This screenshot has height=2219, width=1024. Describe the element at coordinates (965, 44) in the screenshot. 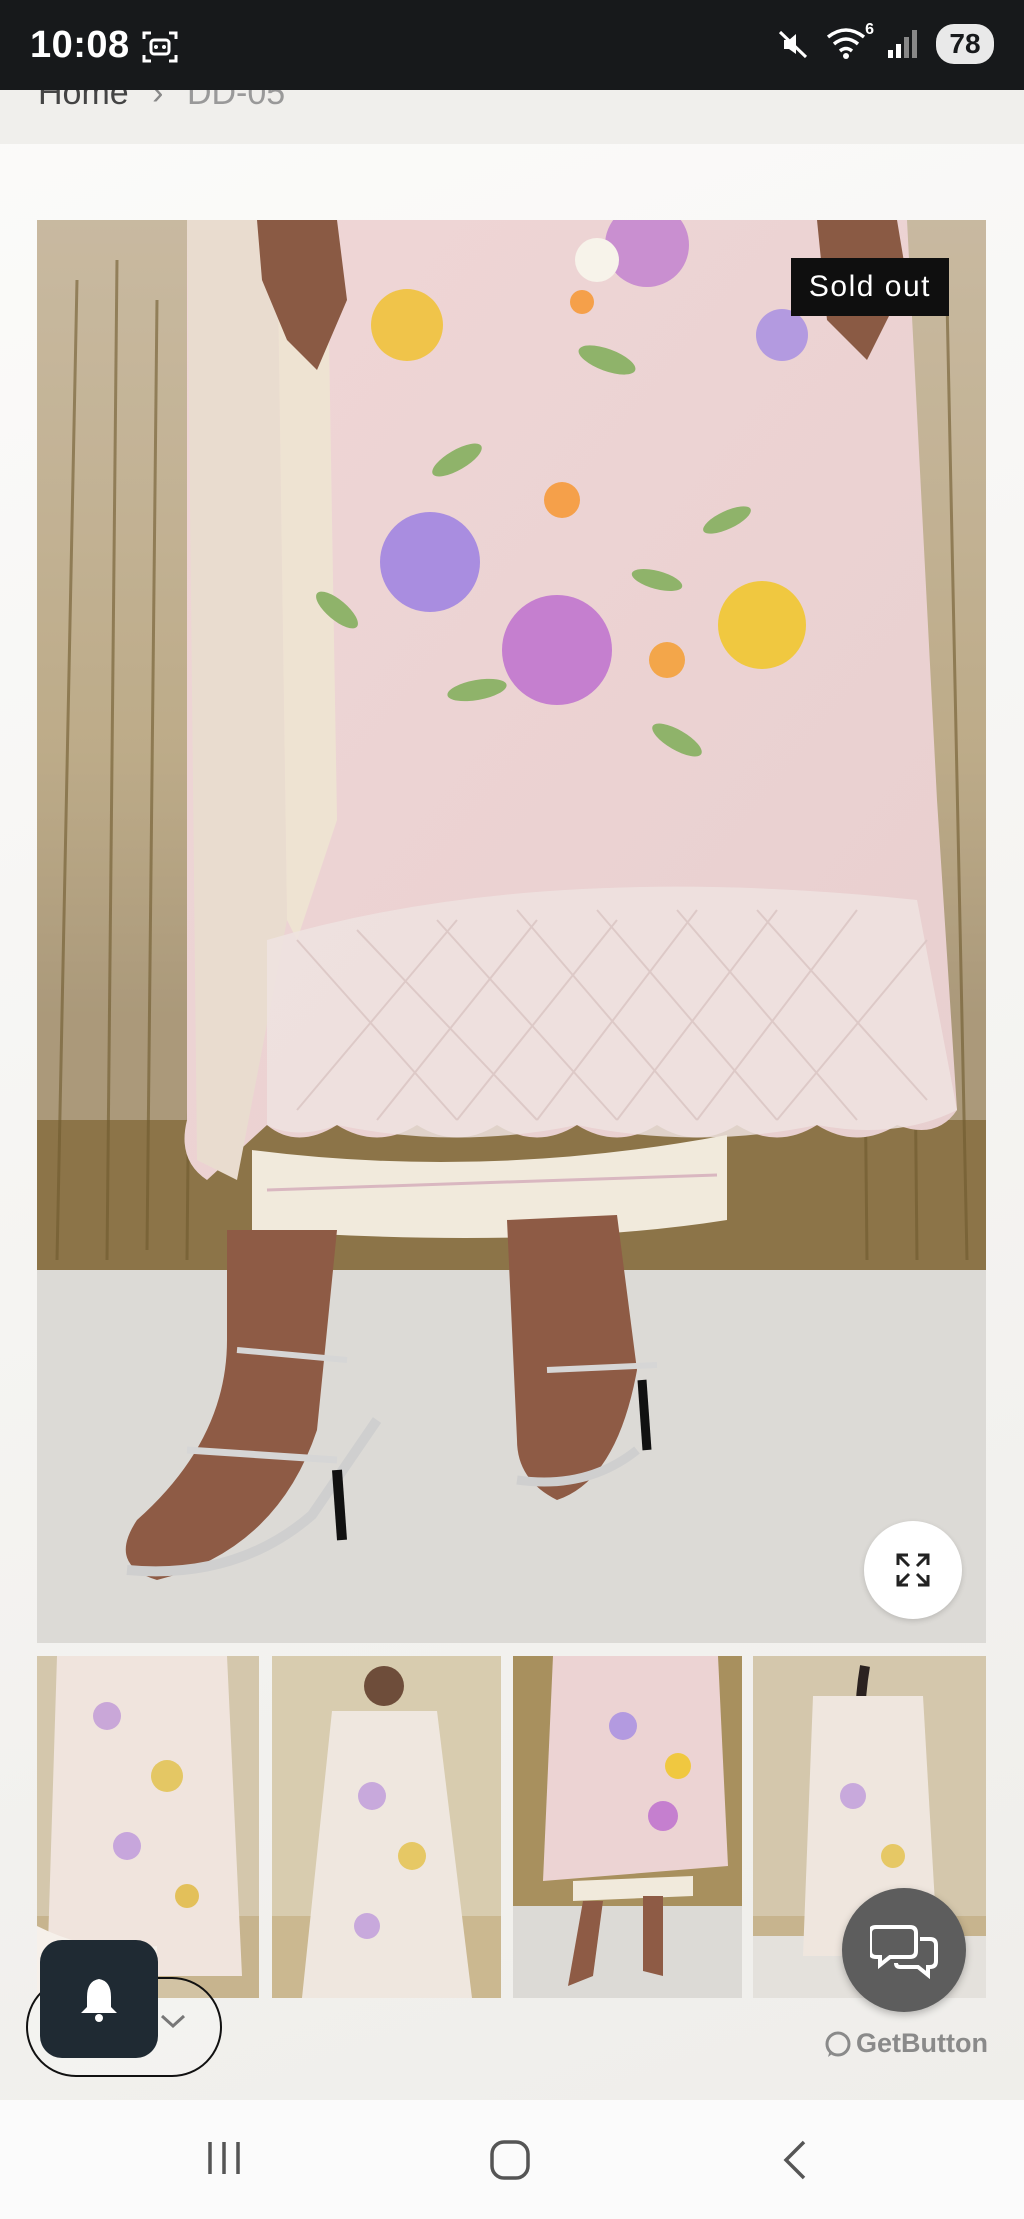

I see `battery-indicator: 78` at that location.